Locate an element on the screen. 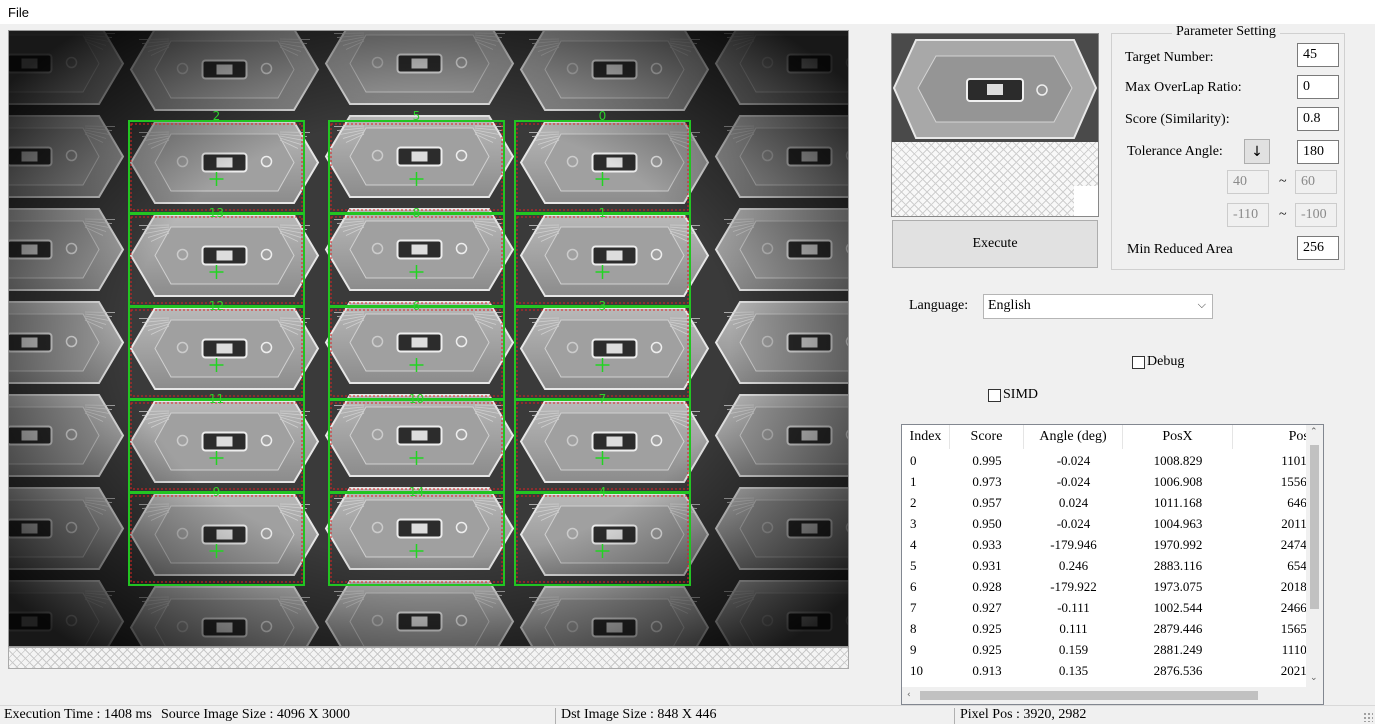 The width and height of the screenshot is (1375, 724). table-cell-index: 3 is located at coordinates (913, 523).